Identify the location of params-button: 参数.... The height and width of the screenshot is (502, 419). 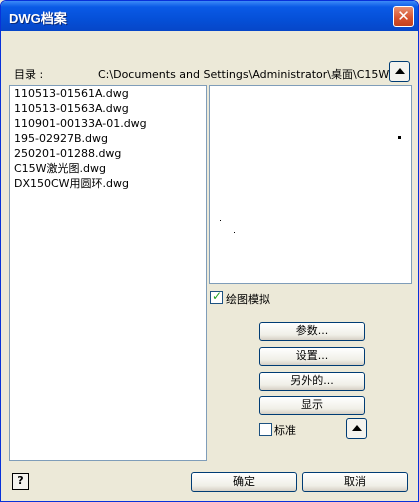
(312, 331).